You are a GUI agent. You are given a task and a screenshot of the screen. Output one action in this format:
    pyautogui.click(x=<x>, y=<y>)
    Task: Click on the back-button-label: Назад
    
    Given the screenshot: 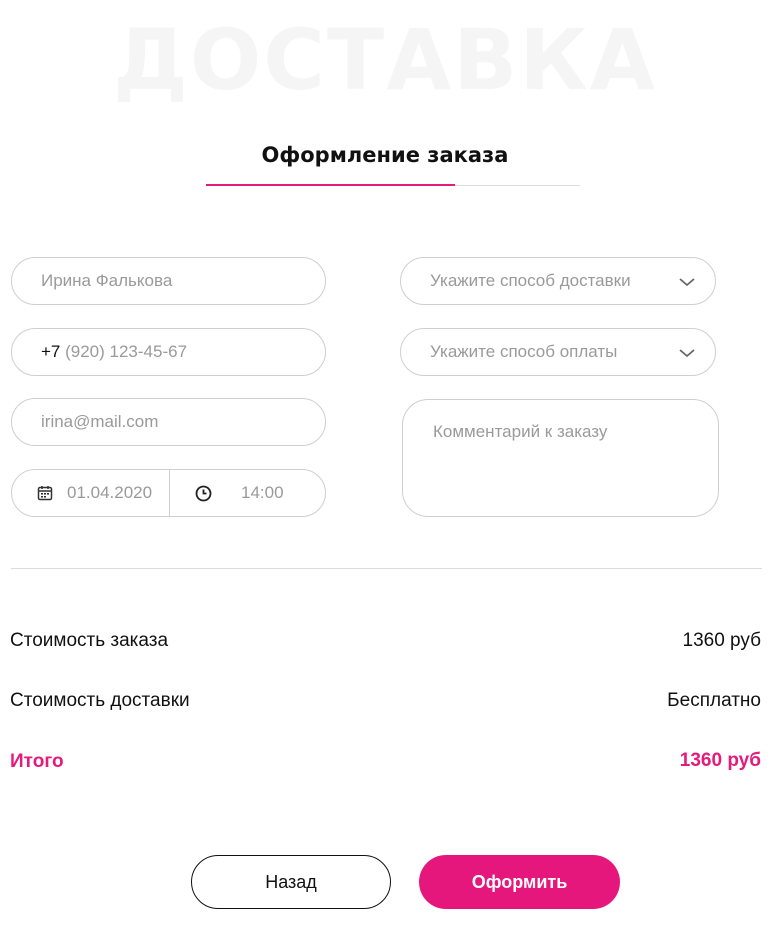 What is the action you would take?
    pyautogui.click(x=291, y=881)
    